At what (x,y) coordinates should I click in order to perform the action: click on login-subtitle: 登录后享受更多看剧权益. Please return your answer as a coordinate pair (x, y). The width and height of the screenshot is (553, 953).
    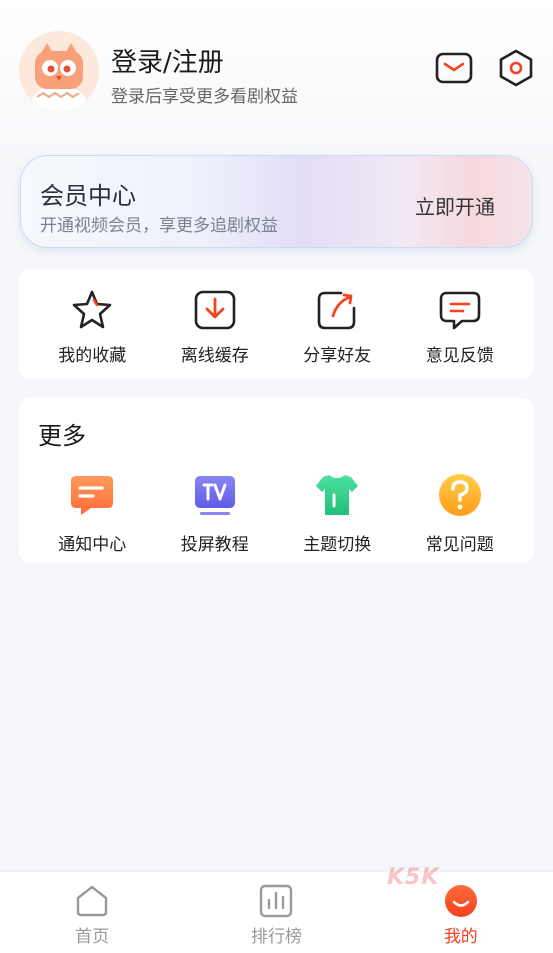
    Looking at the image, I should click on (204, 97).